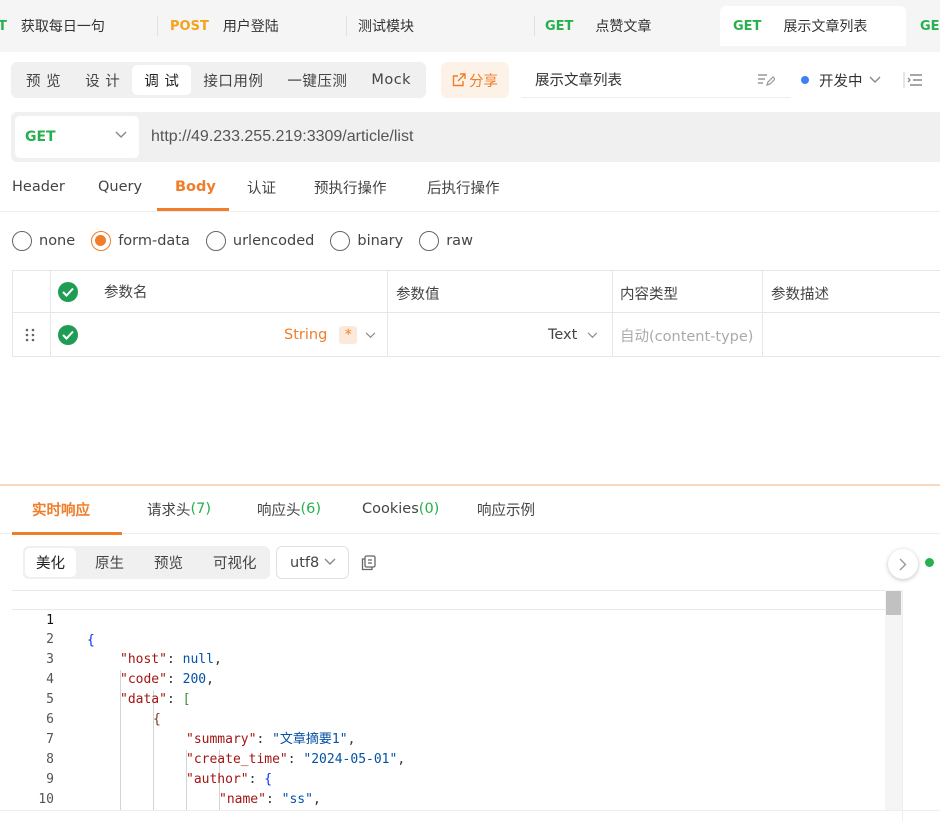 The image size is (940, 821). I want to click on value-type-select: Text, so click(573, 335).